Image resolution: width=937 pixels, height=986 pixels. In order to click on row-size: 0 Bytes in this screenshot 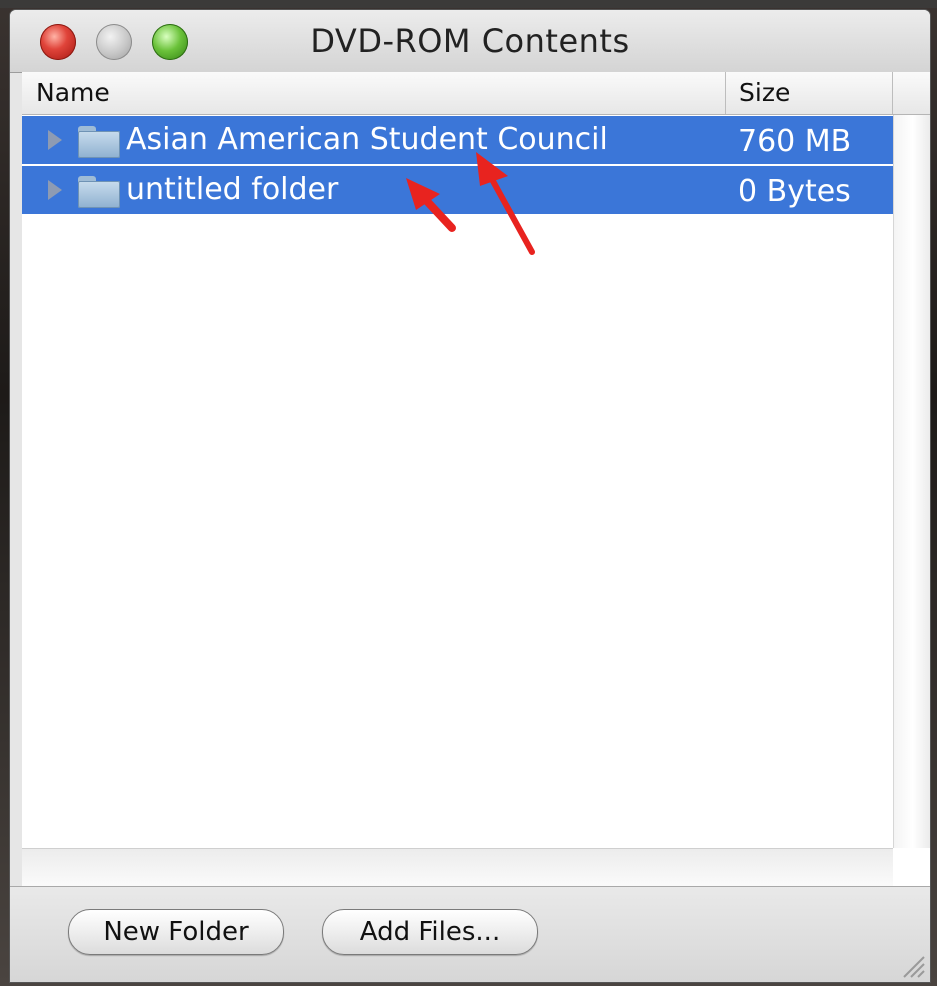, I will do `click(794, 191)`.